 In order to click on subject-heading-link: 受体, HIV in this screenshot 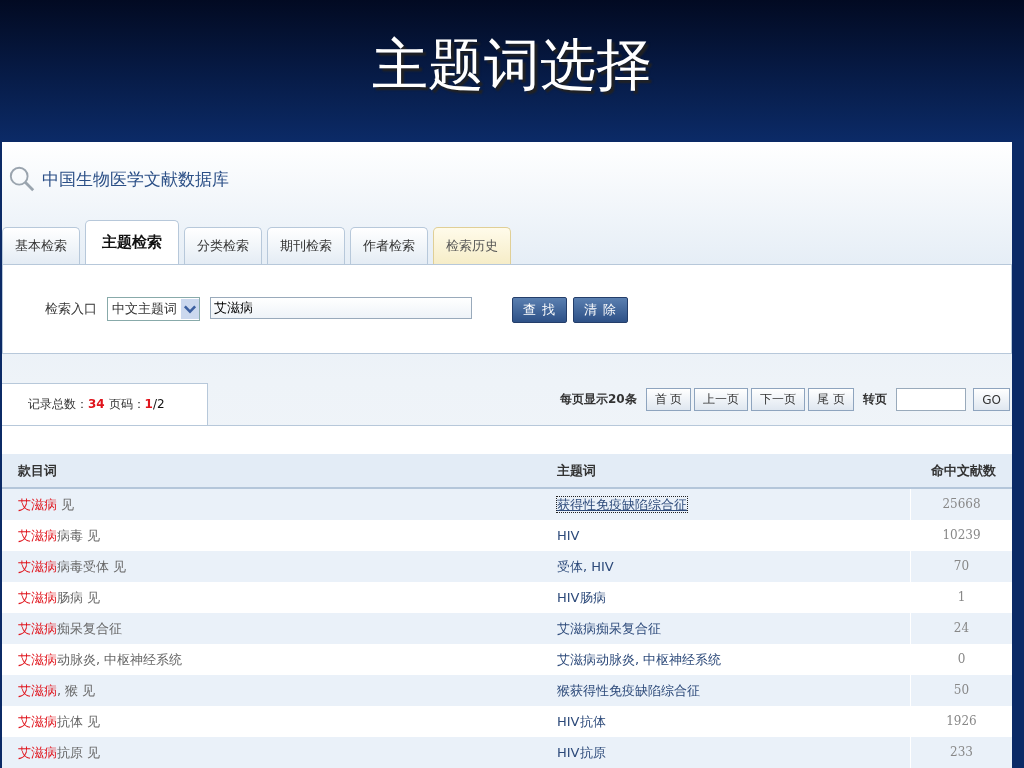, I will do `click(585, 566)`.